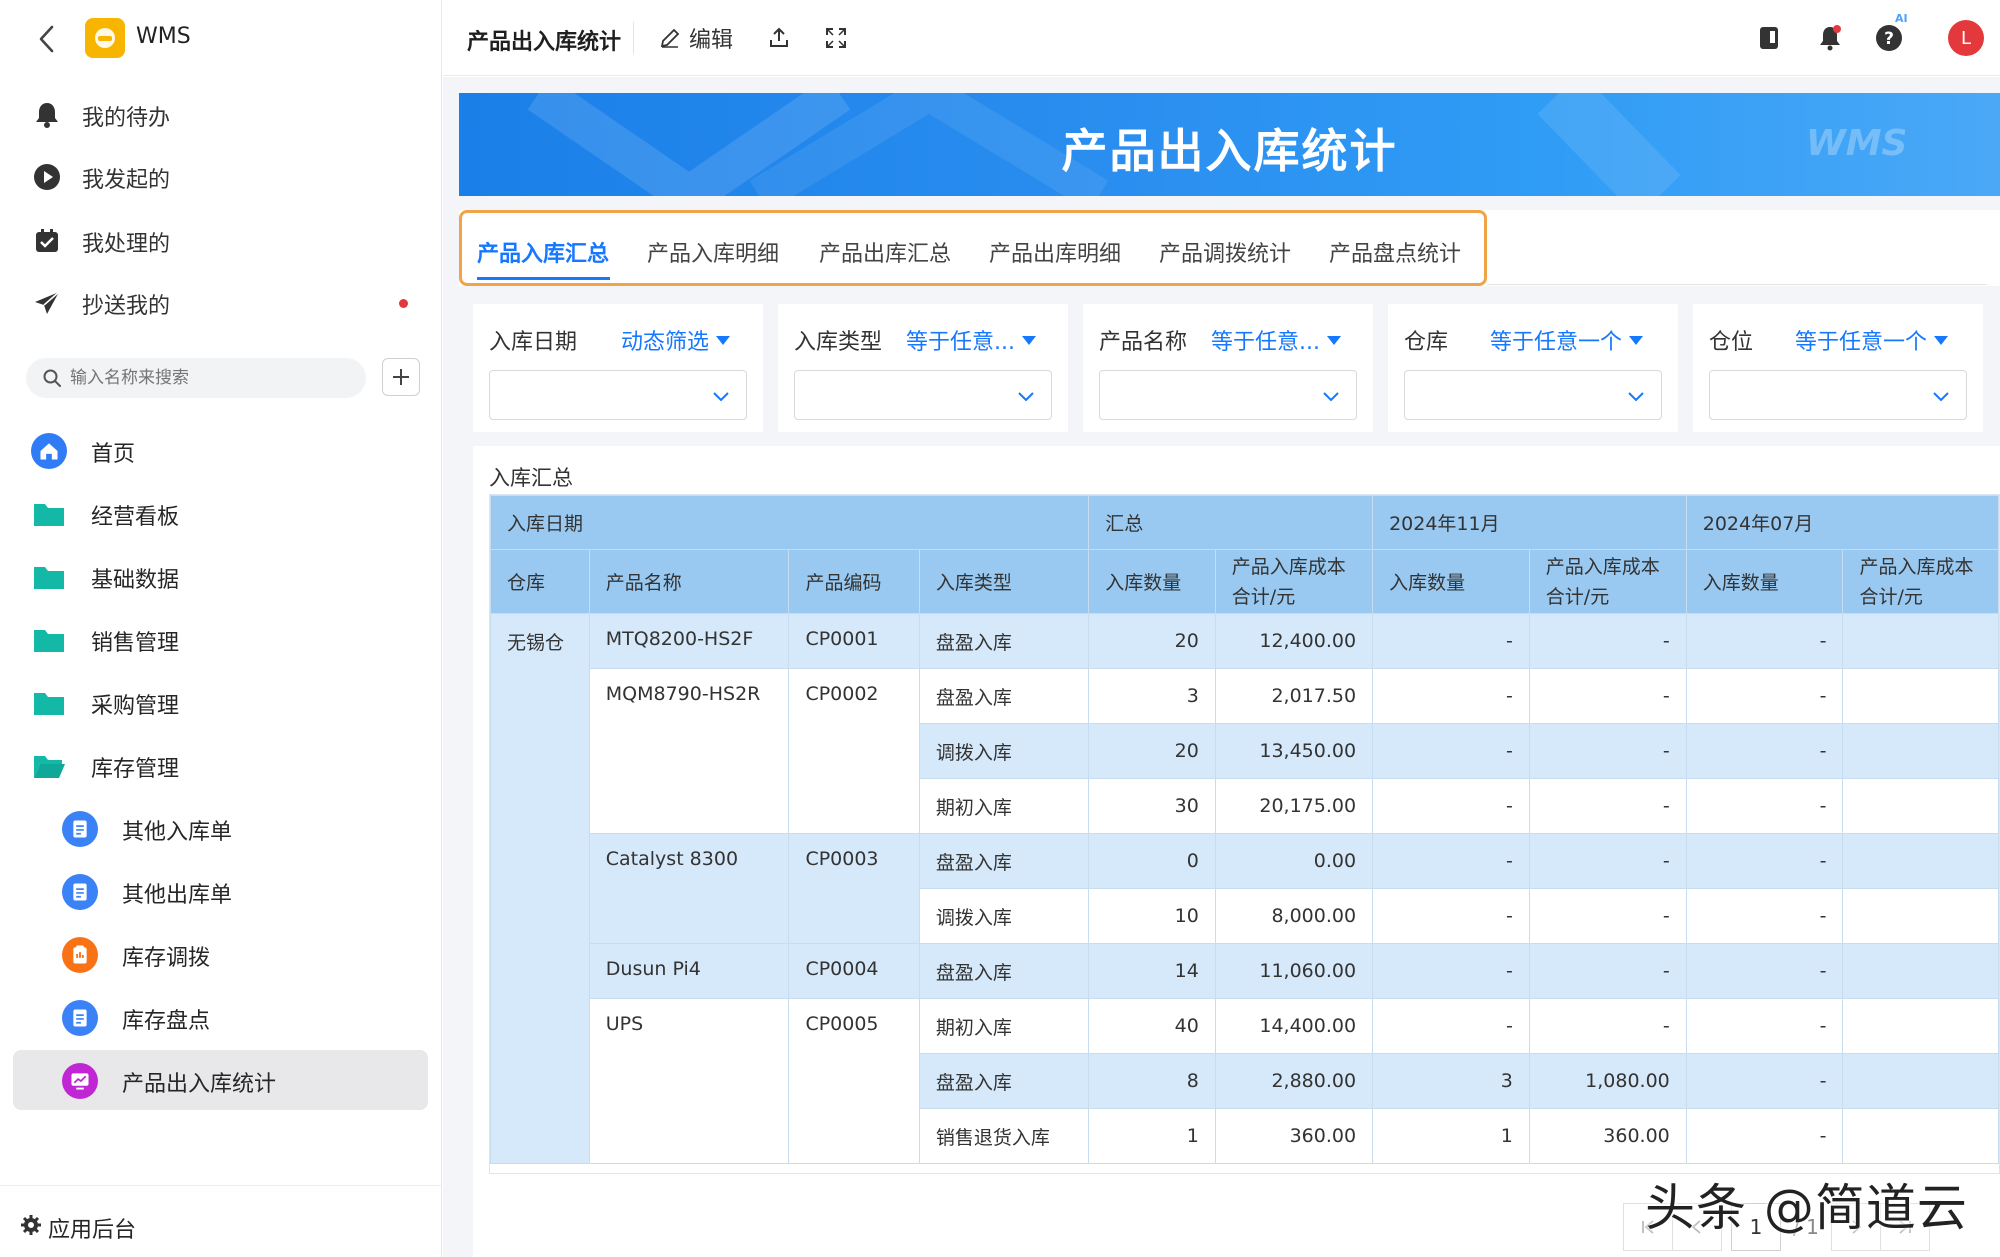  Describe the element at coordinates (1294, 971) in the screenshot. I see `cell-cost: 11,060.00` at that location.